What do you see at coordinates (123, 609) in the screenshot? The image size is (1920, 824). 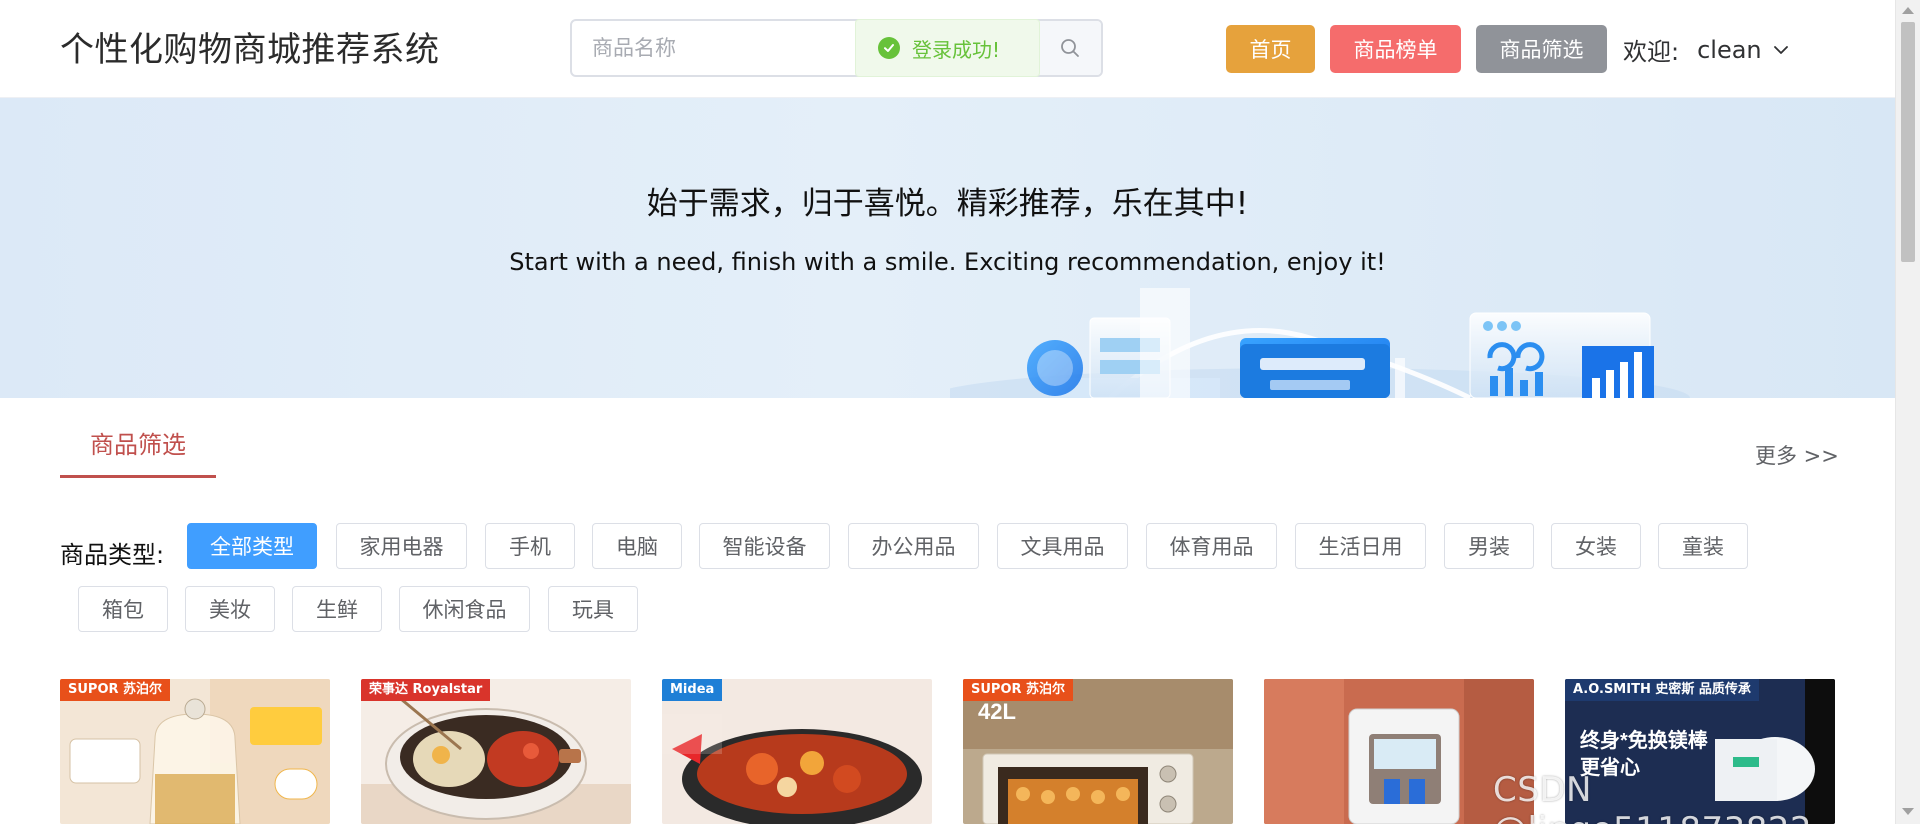 I see `category-chip-bags: 箱包` at bounding box center [123, 609].